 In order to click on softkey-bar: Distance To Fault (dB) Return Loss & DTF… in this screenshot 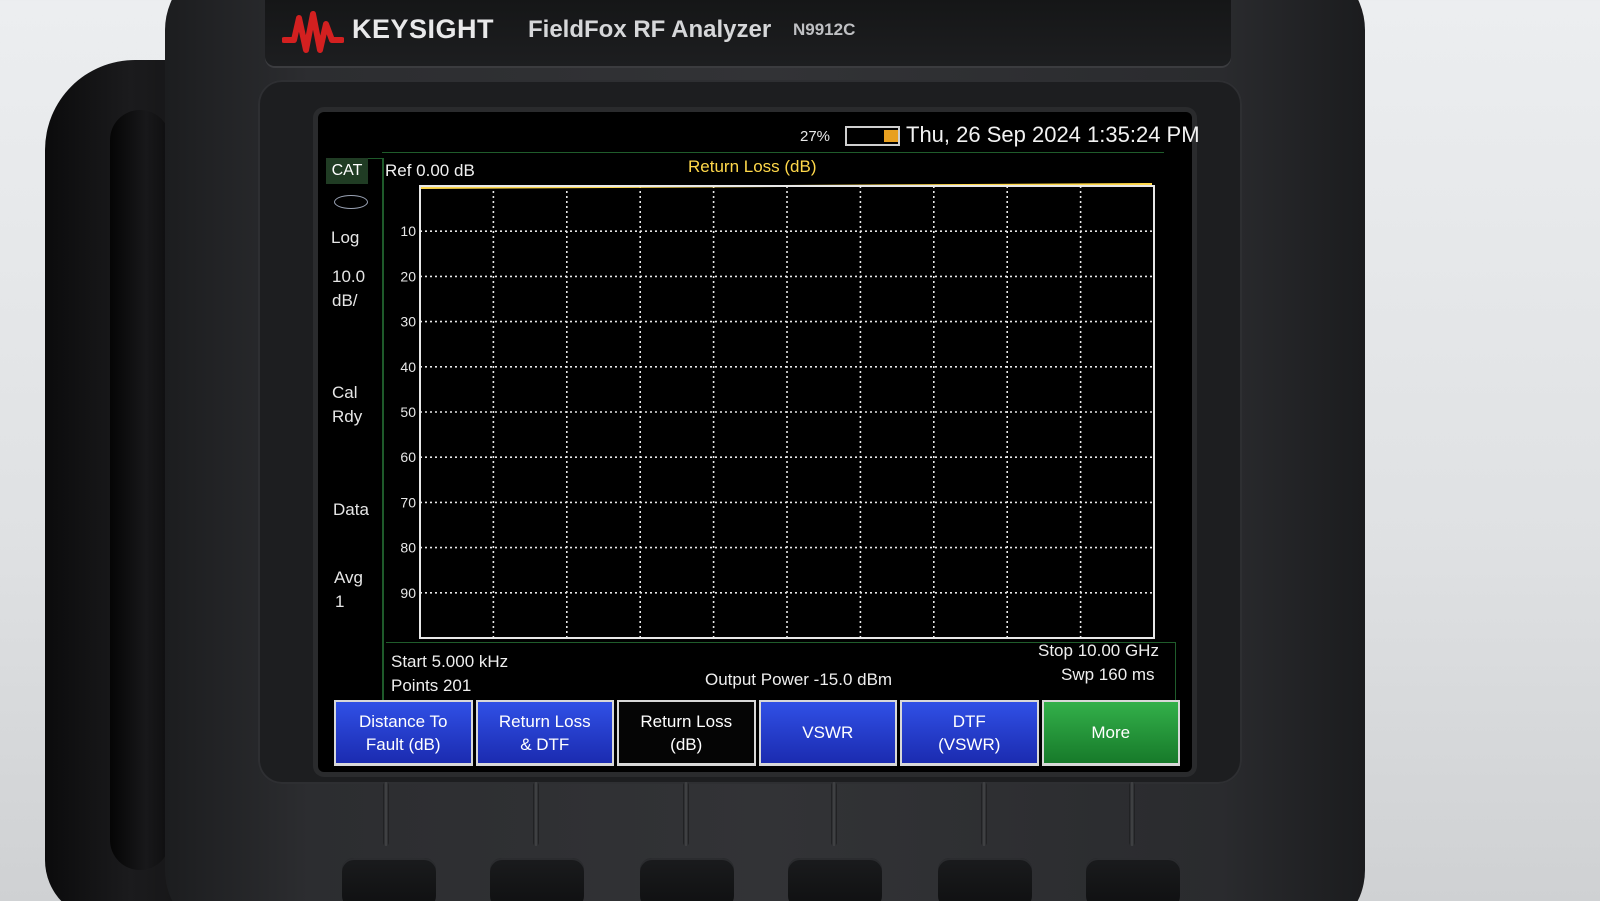, I will do `click(757, 733)`.